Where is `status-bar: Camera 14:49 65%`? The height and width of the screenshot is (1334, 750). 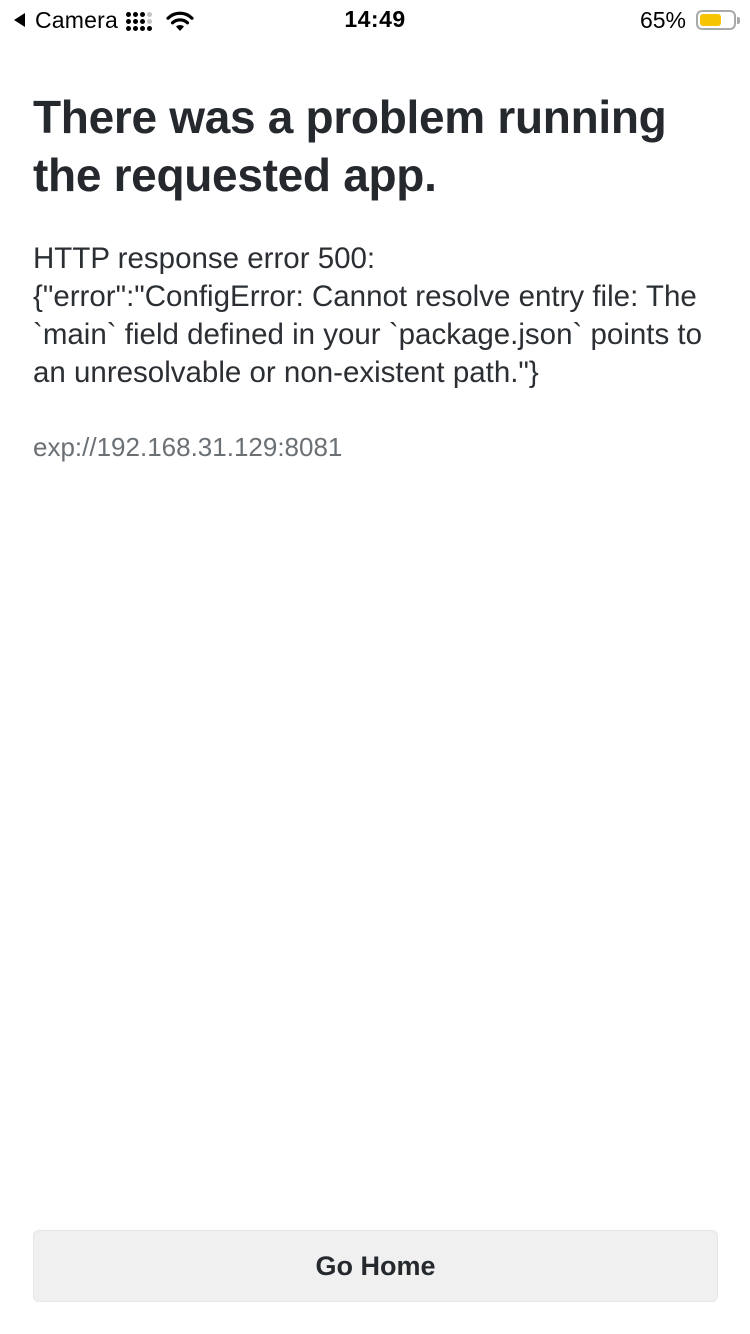
status-bar: Camera 14:49 65% is located at coordinates (375, 20).